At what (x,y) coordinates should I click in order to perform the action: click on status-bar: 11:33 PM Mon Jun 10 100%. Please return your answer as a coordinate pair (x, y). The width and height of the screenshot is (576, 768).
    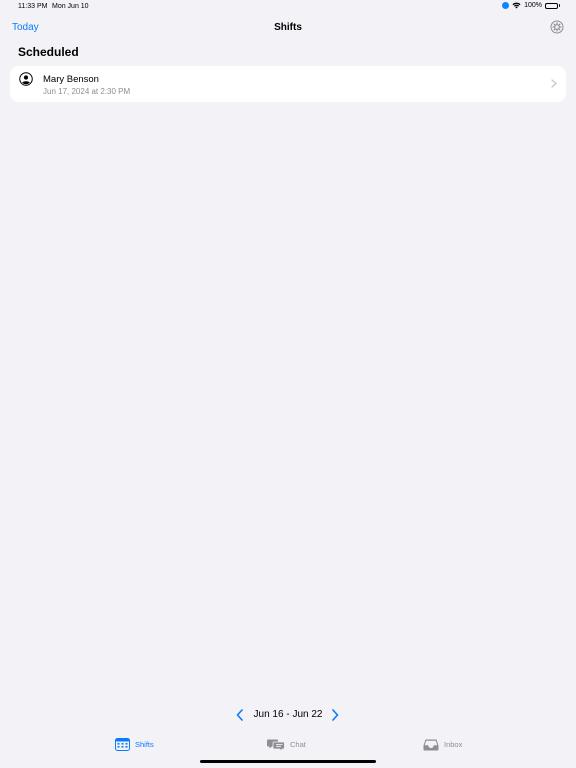
    Looking at the image, I should click on (288, 7).